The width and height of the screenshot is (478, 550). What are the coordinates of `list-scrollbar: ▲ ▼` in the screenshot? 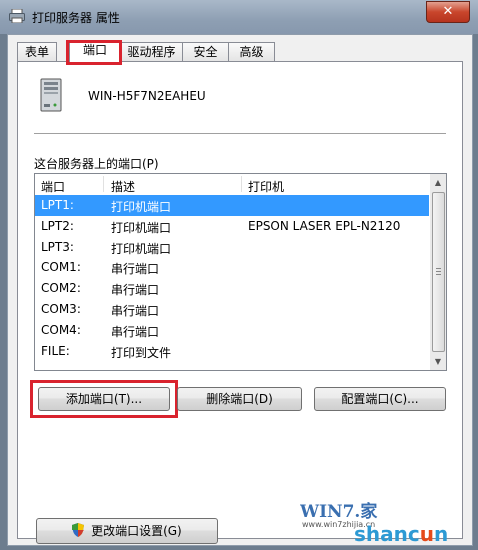 It's located at (438, 272).